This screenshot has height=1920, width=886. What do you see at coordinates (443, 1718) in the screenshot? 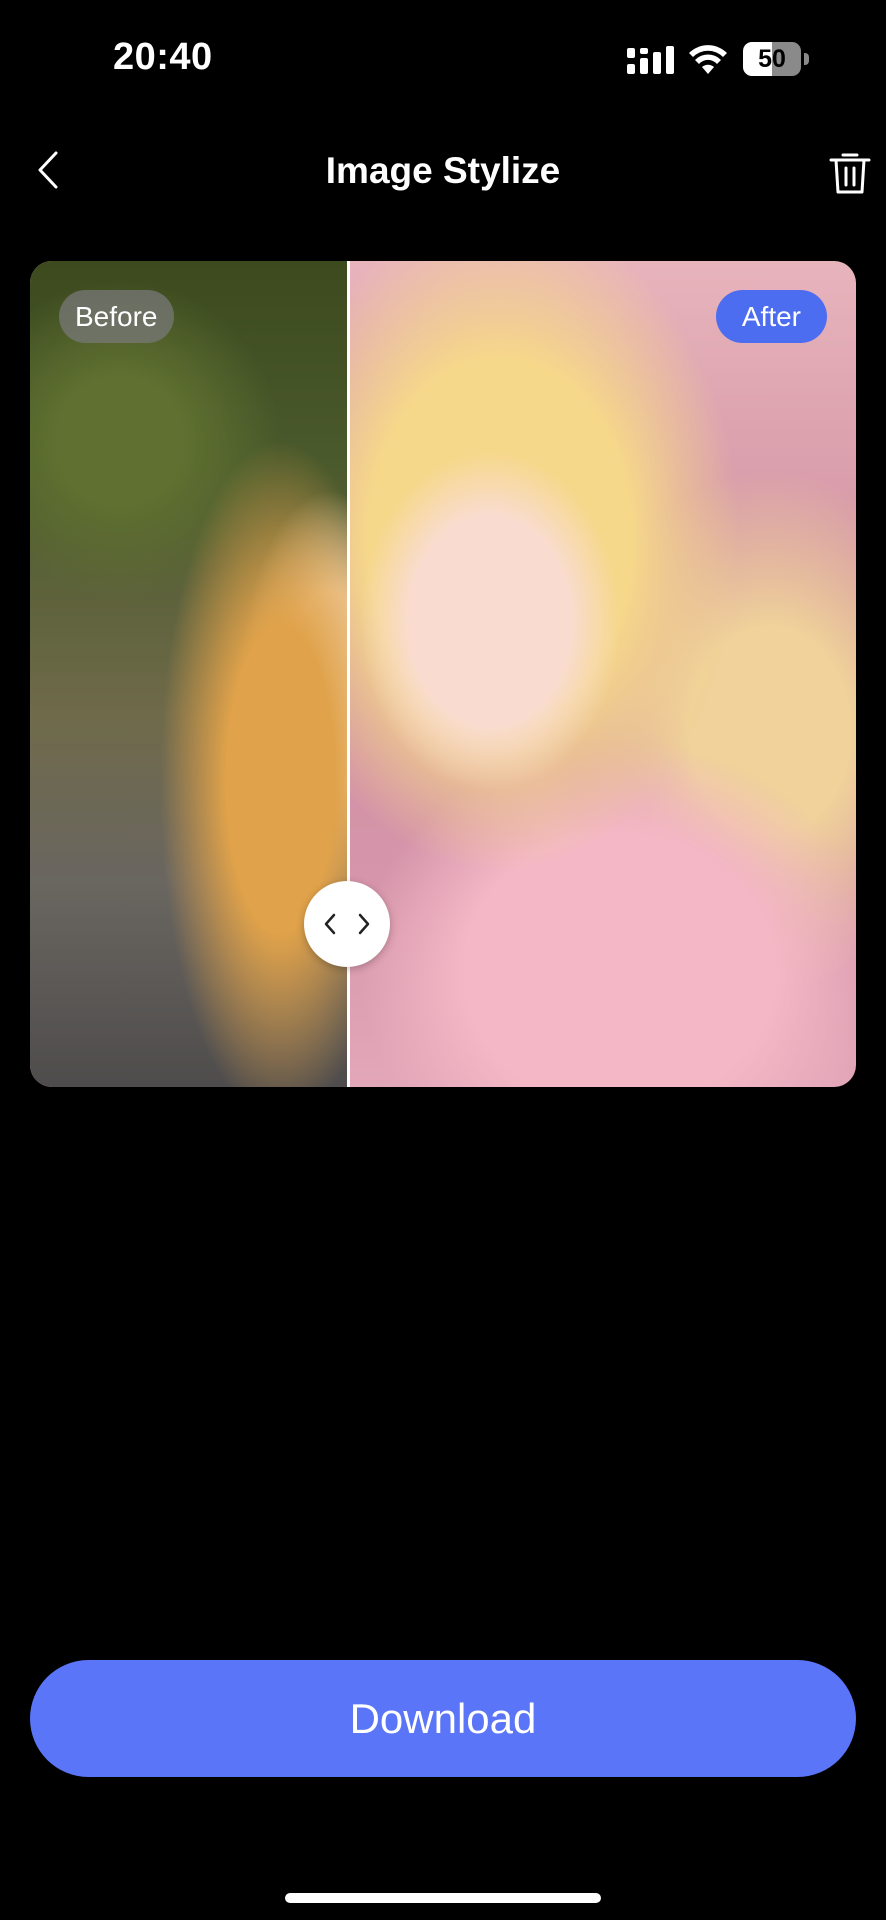
I see `download-button: Download` at bounding box center [443, 1718].